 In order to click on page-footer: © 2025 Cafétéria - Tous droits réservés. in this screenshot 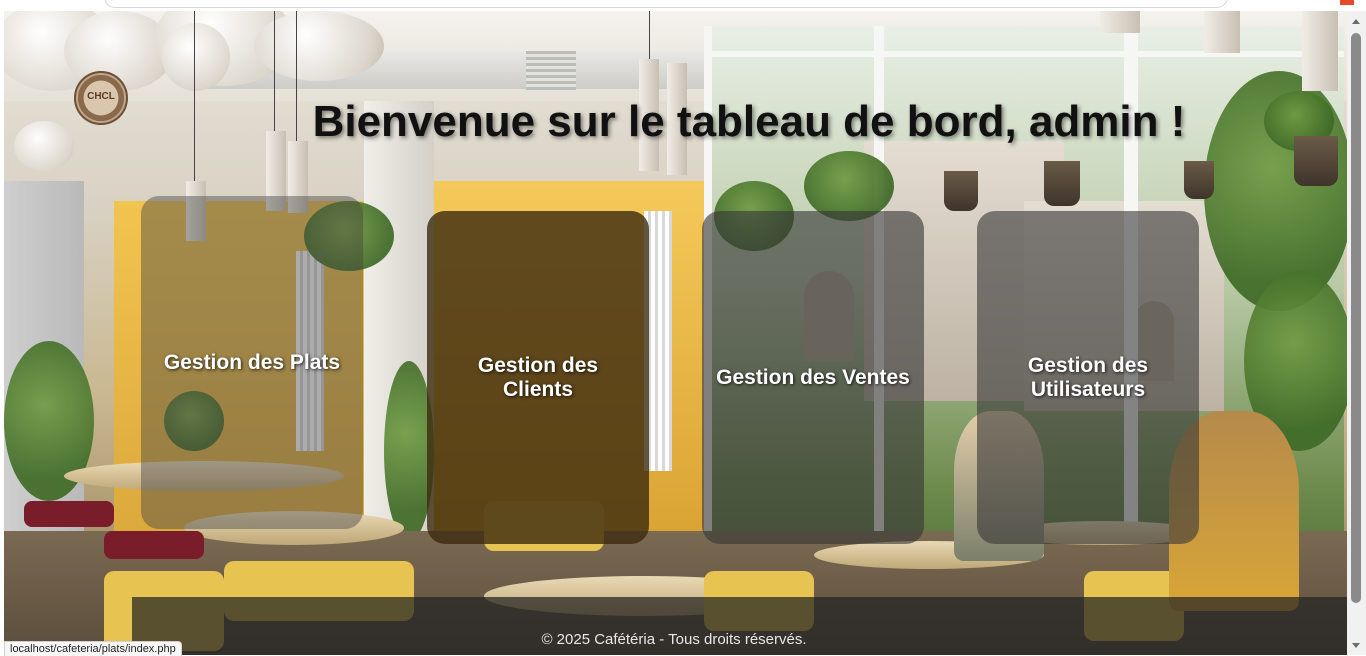, I will do `click(739, 626)`.